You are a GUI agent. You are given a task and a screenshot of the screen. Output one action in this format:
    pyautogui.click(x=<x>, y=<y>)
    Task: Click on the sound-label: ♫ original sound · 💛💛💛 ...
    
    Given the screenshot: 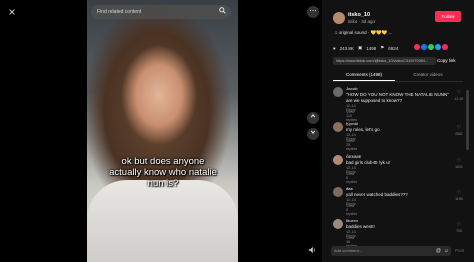 What is the action you would take?
    pyautogui.click(x=363, y=33)
    